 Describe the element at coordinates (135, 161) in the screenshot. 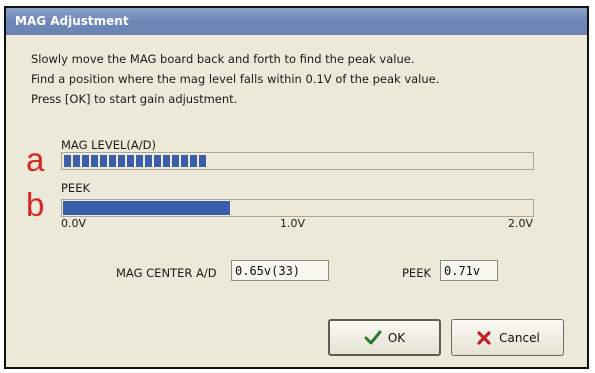

I see `mag-level-fill` at that location.